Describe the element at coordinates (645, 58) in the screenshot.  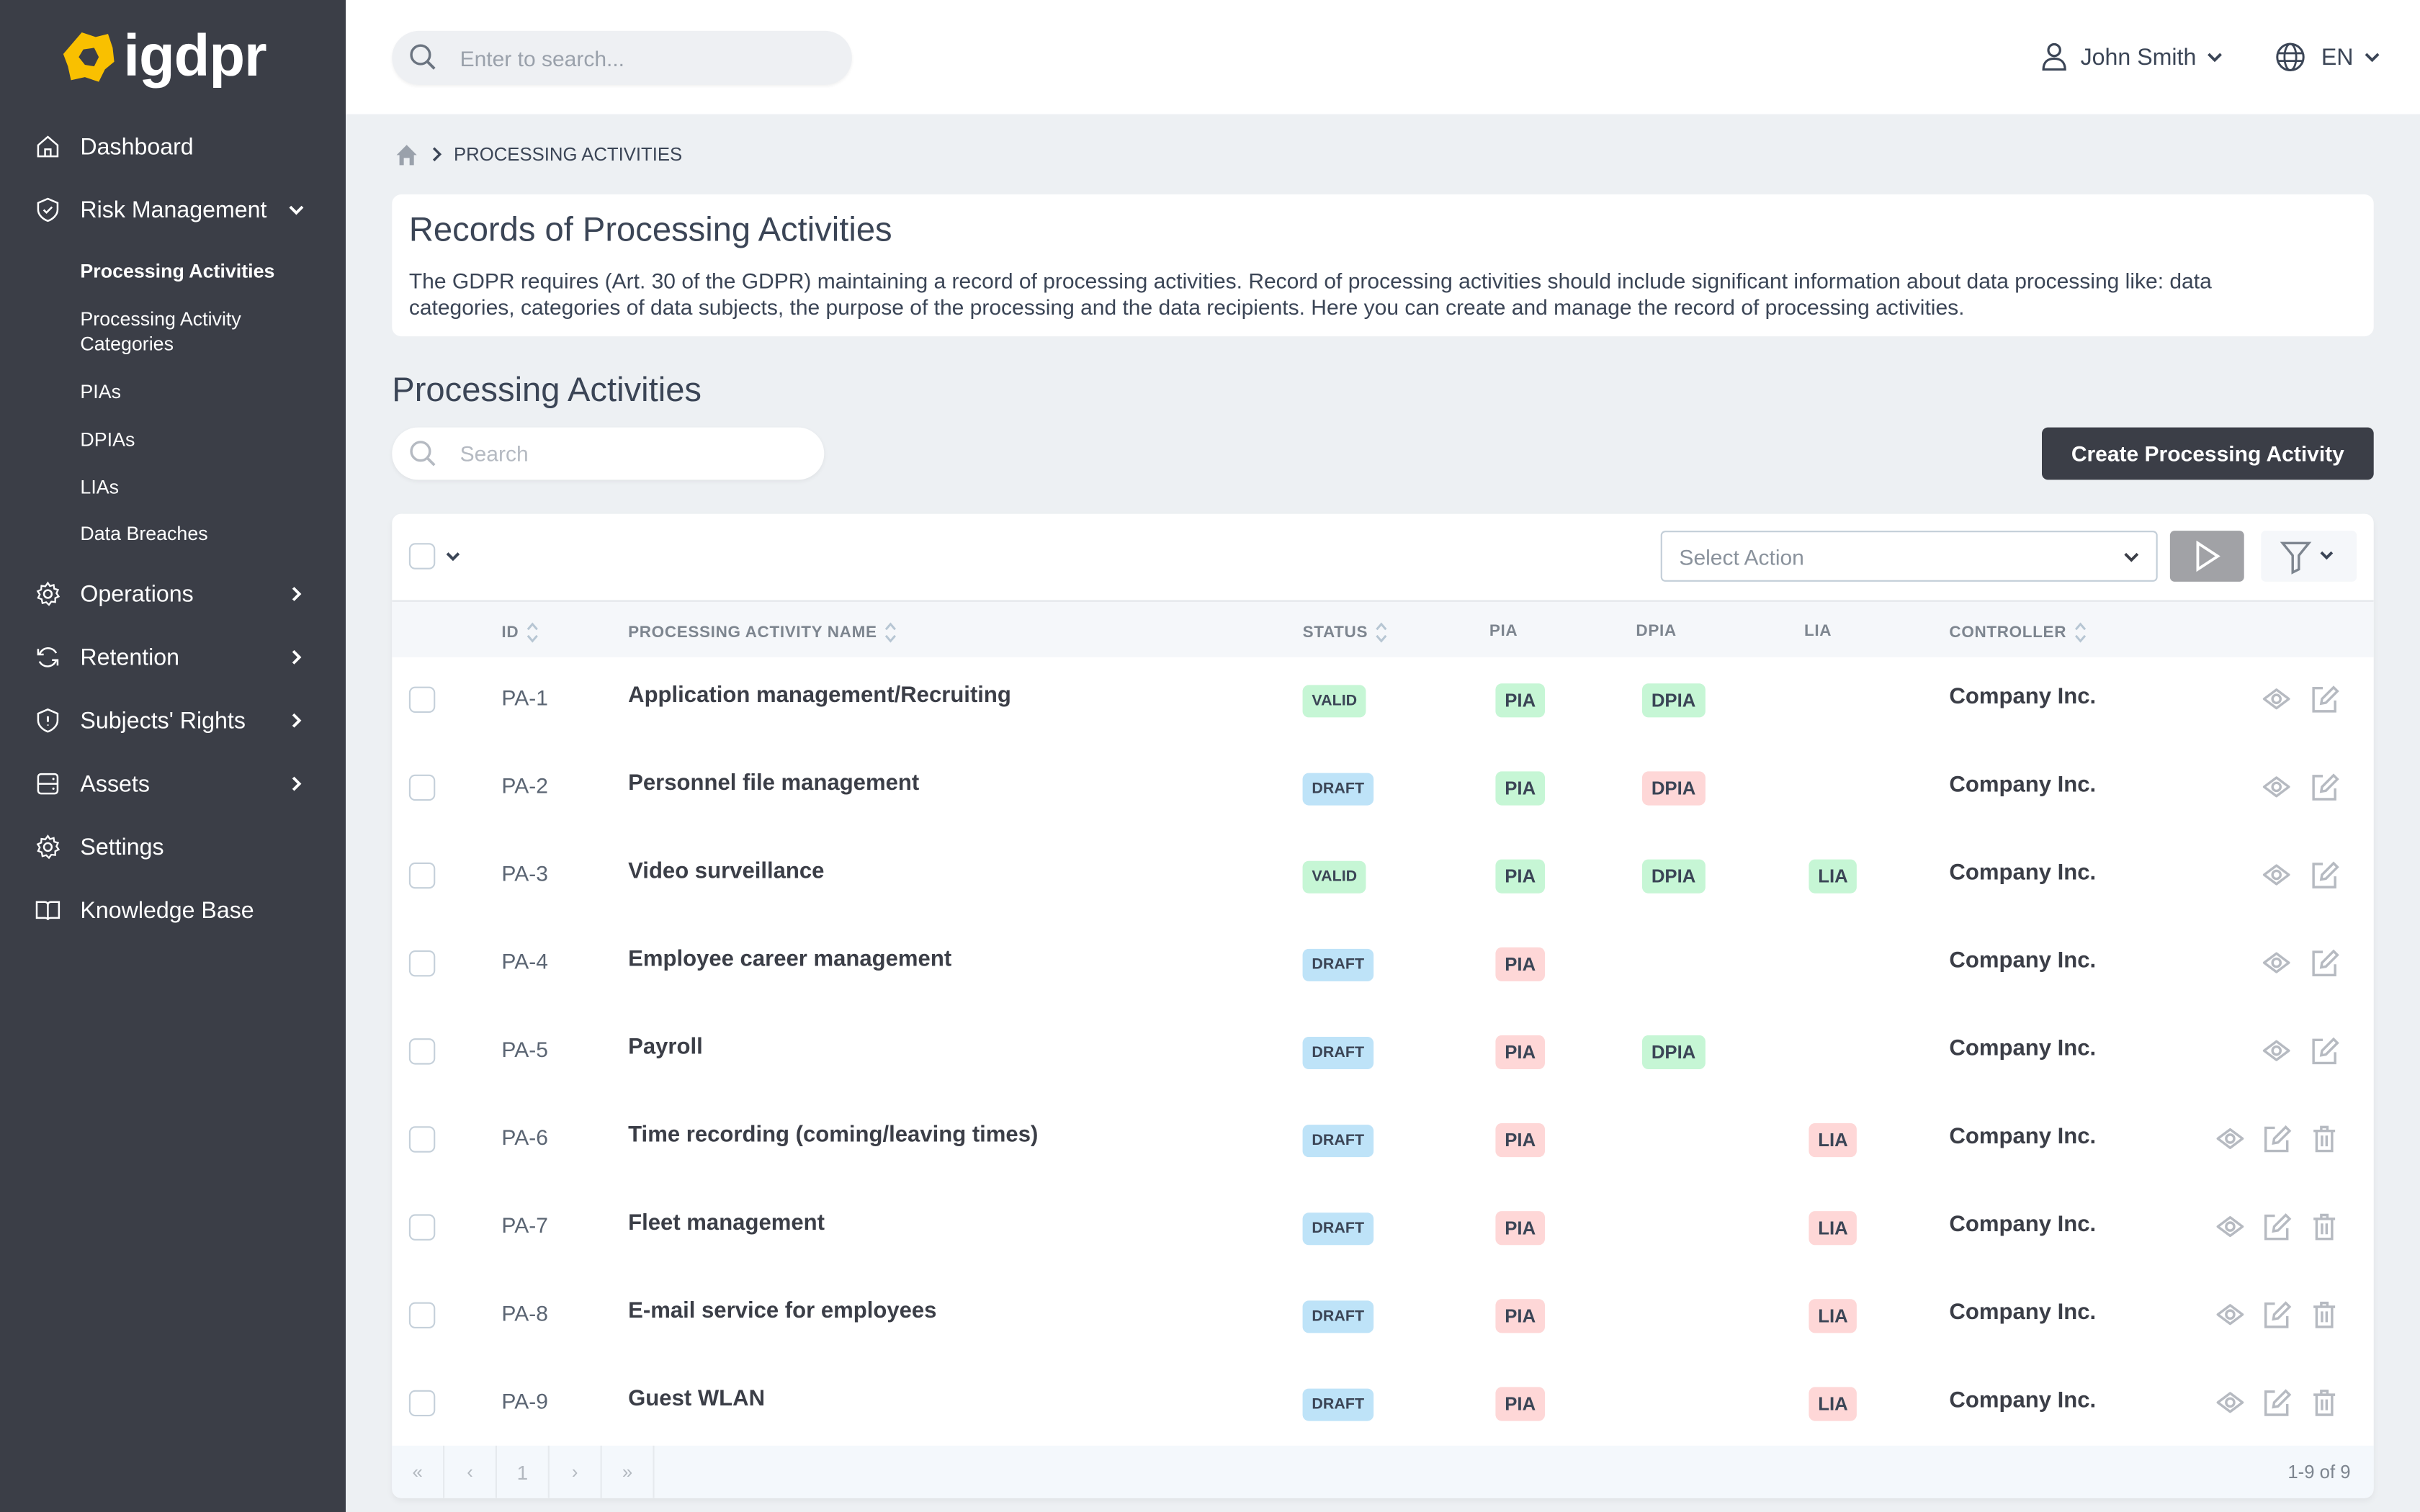
I see `global-search-input` at that location.